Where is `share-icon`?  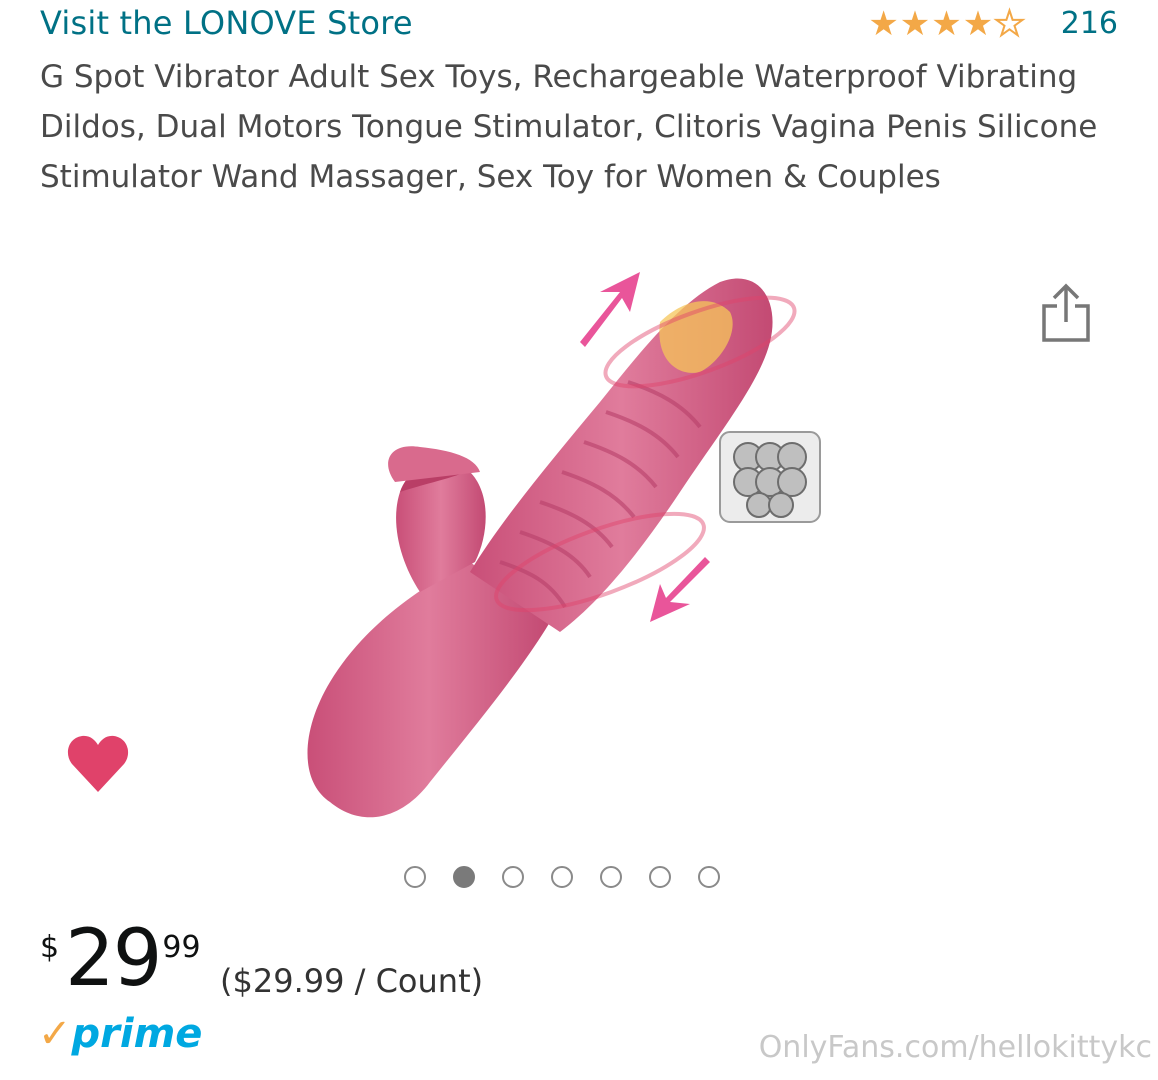 share-icon is located at coordinates (1066, 313).